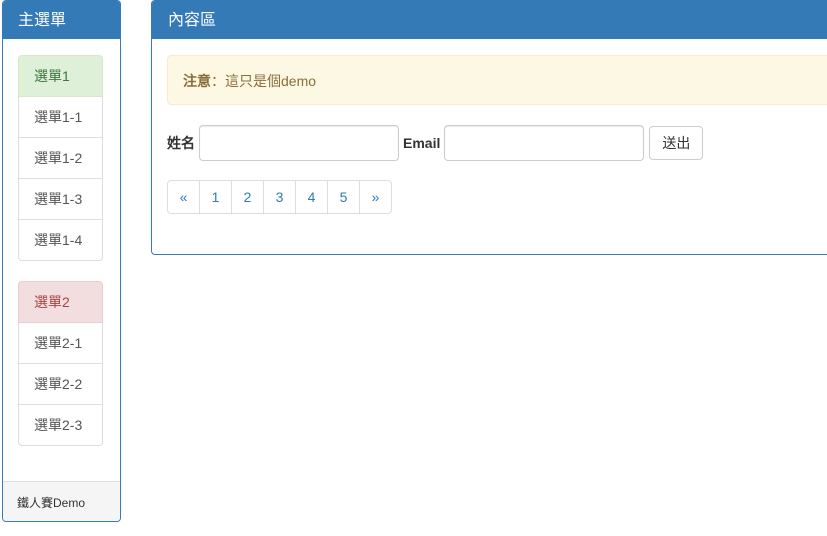  What do you see at coordinates (264, 81) in the screenshot?
I see `alert-text: ：這只是個demo` at bounding box center [264, 81].